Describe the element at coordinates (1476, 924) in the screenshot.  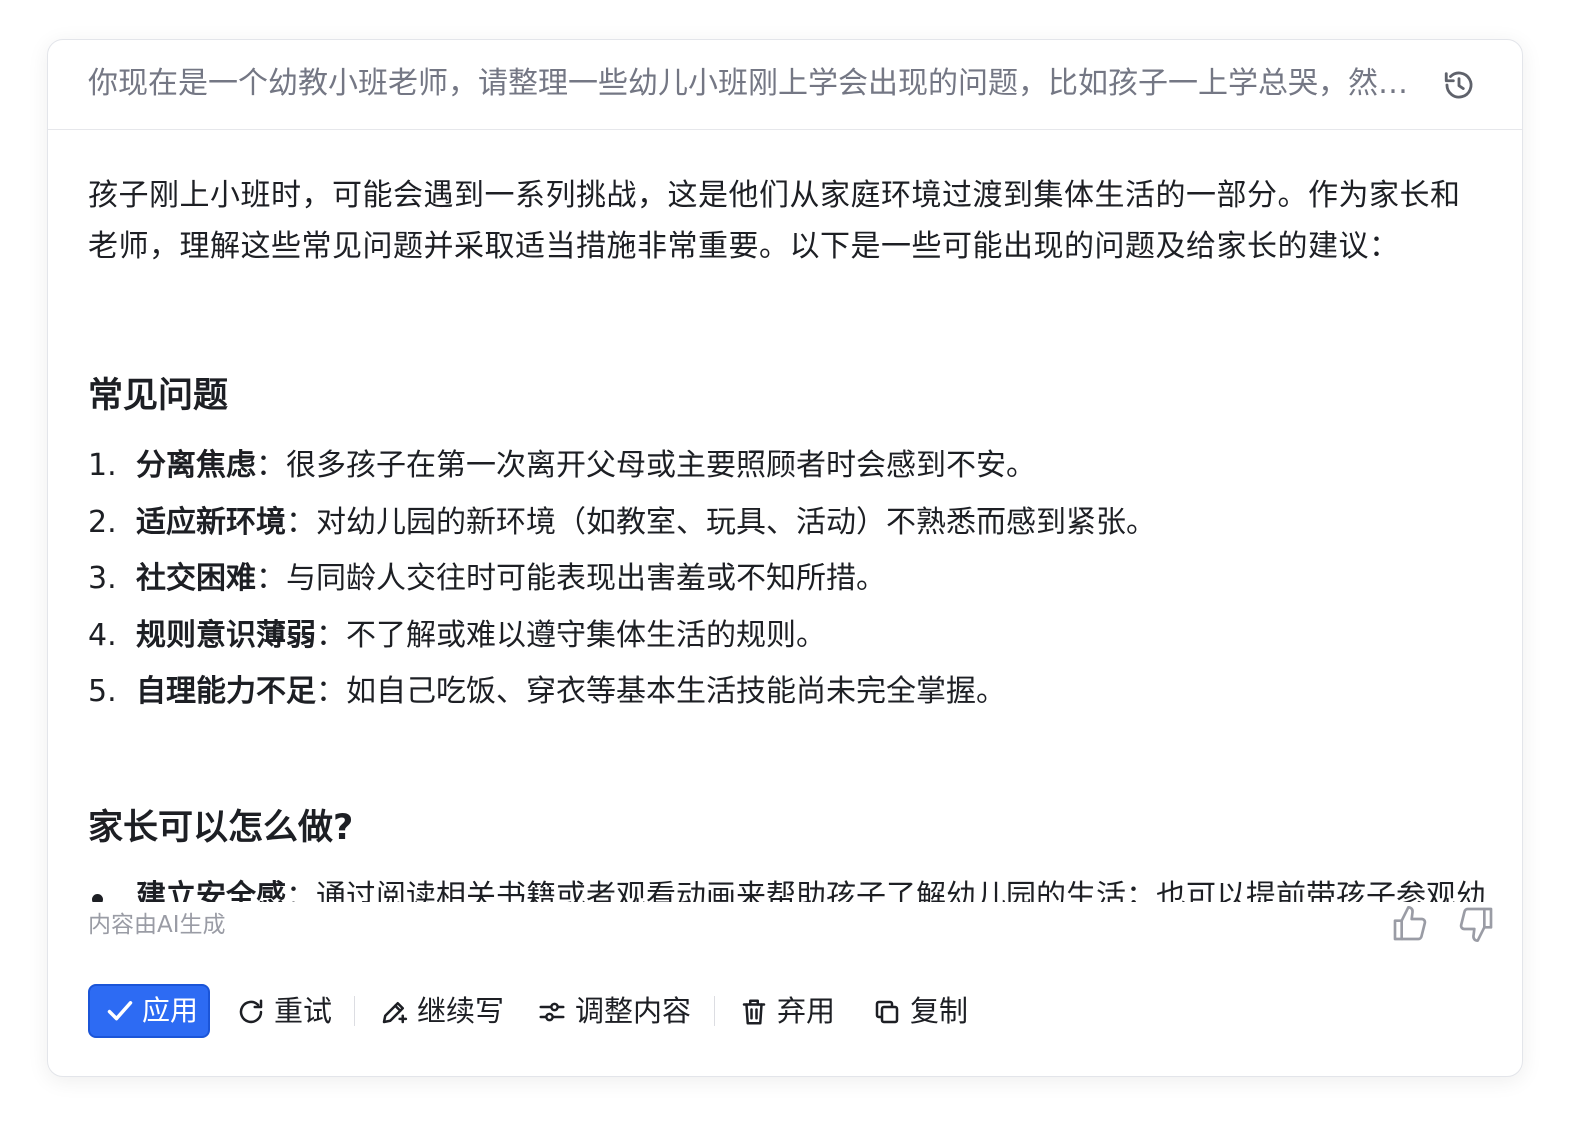
I see `thumbs-down-icon` at that location.